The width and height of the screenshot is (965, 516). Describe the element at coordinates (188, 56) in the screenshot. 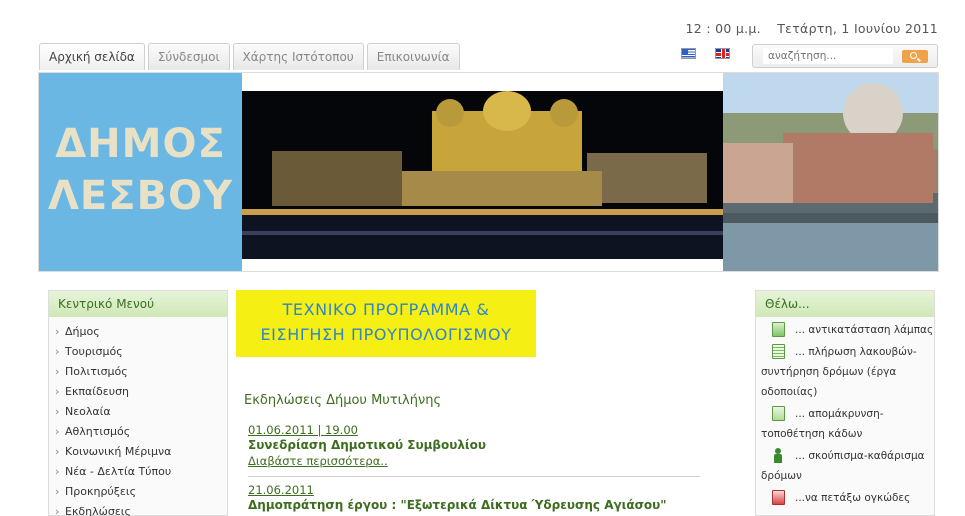

I see `tab-links: Σύνδεσμοι` at that location.